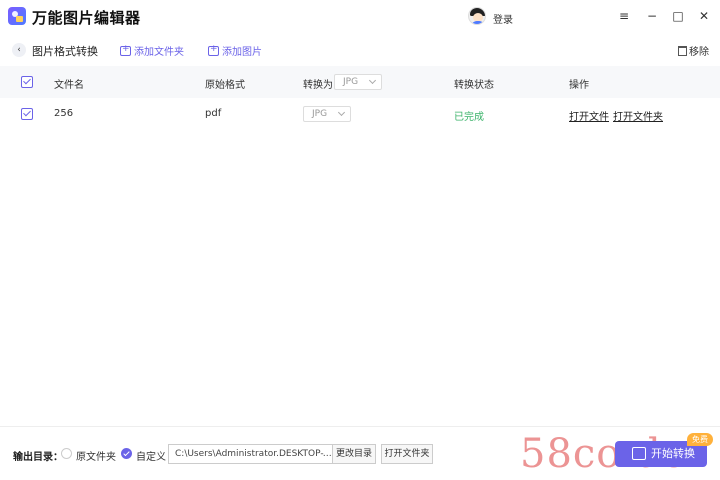  What do you see at coordinates (469, 117) in the screenshot?
I see `row-status: 已完成` at bounding box center [469, 117].